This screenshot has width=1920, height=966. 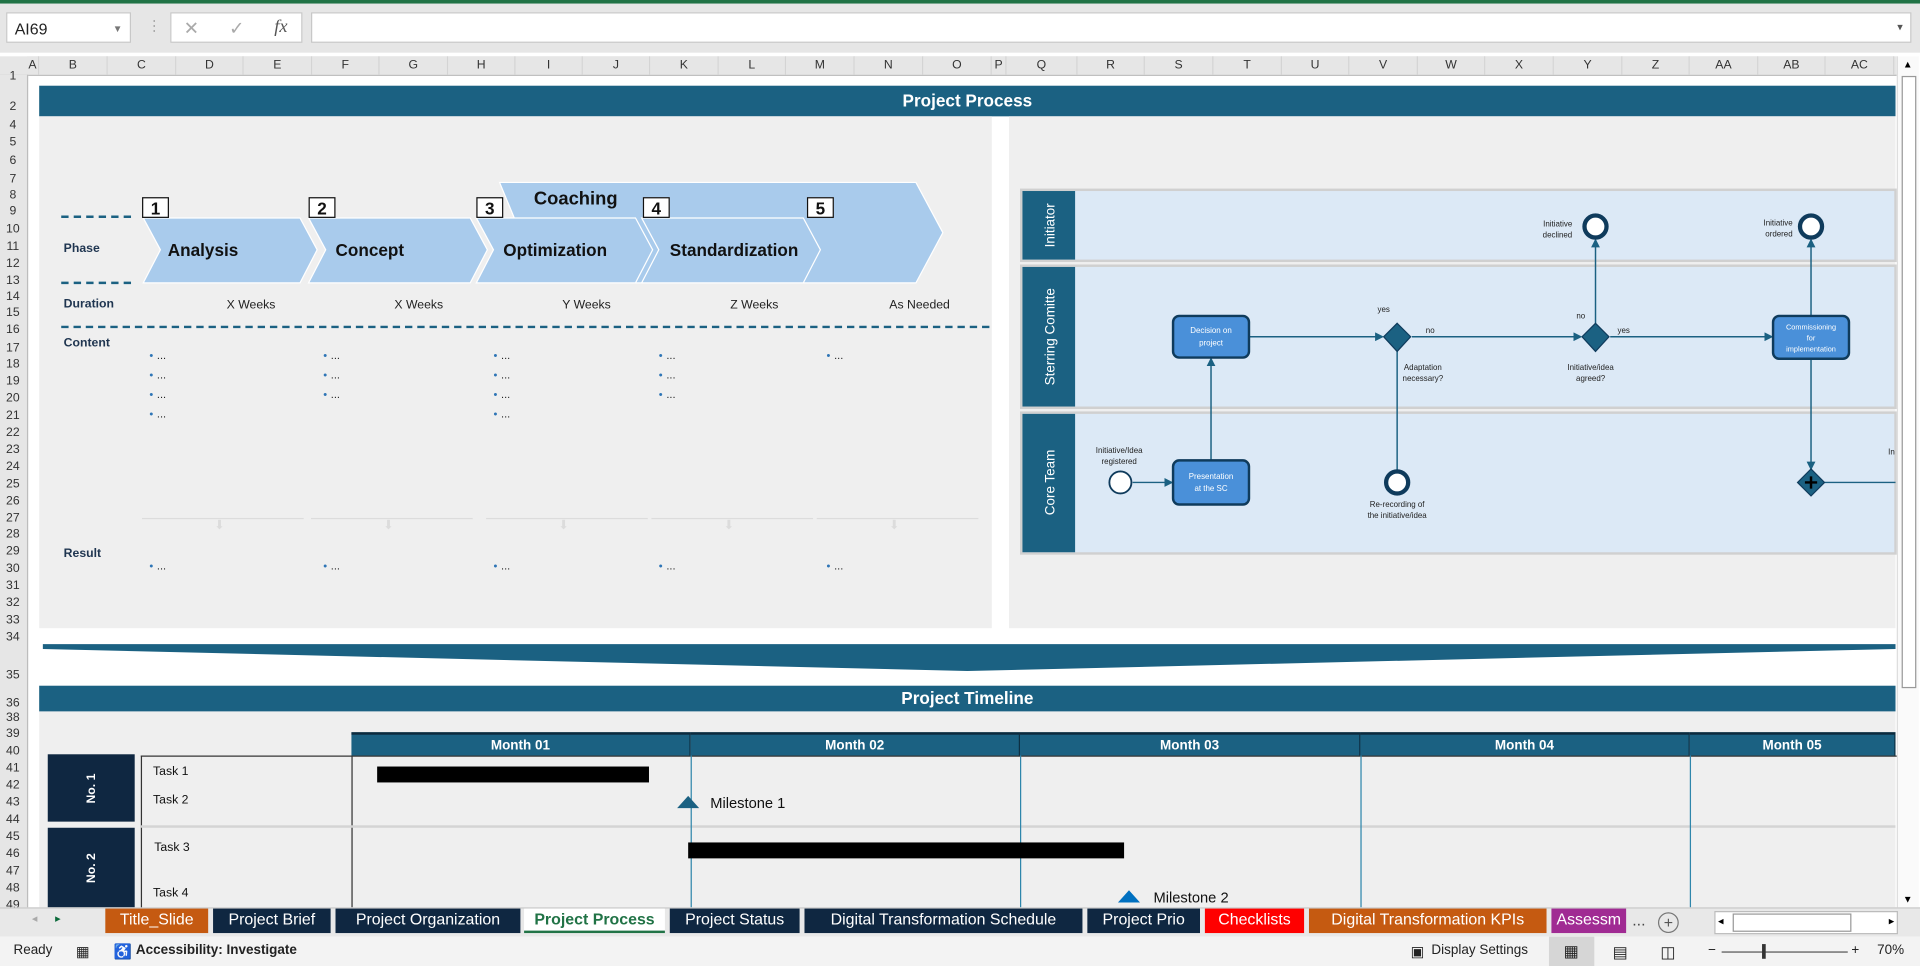 I want to click on lane-label: Sterring Comitte, so click(x=1049, y=336).